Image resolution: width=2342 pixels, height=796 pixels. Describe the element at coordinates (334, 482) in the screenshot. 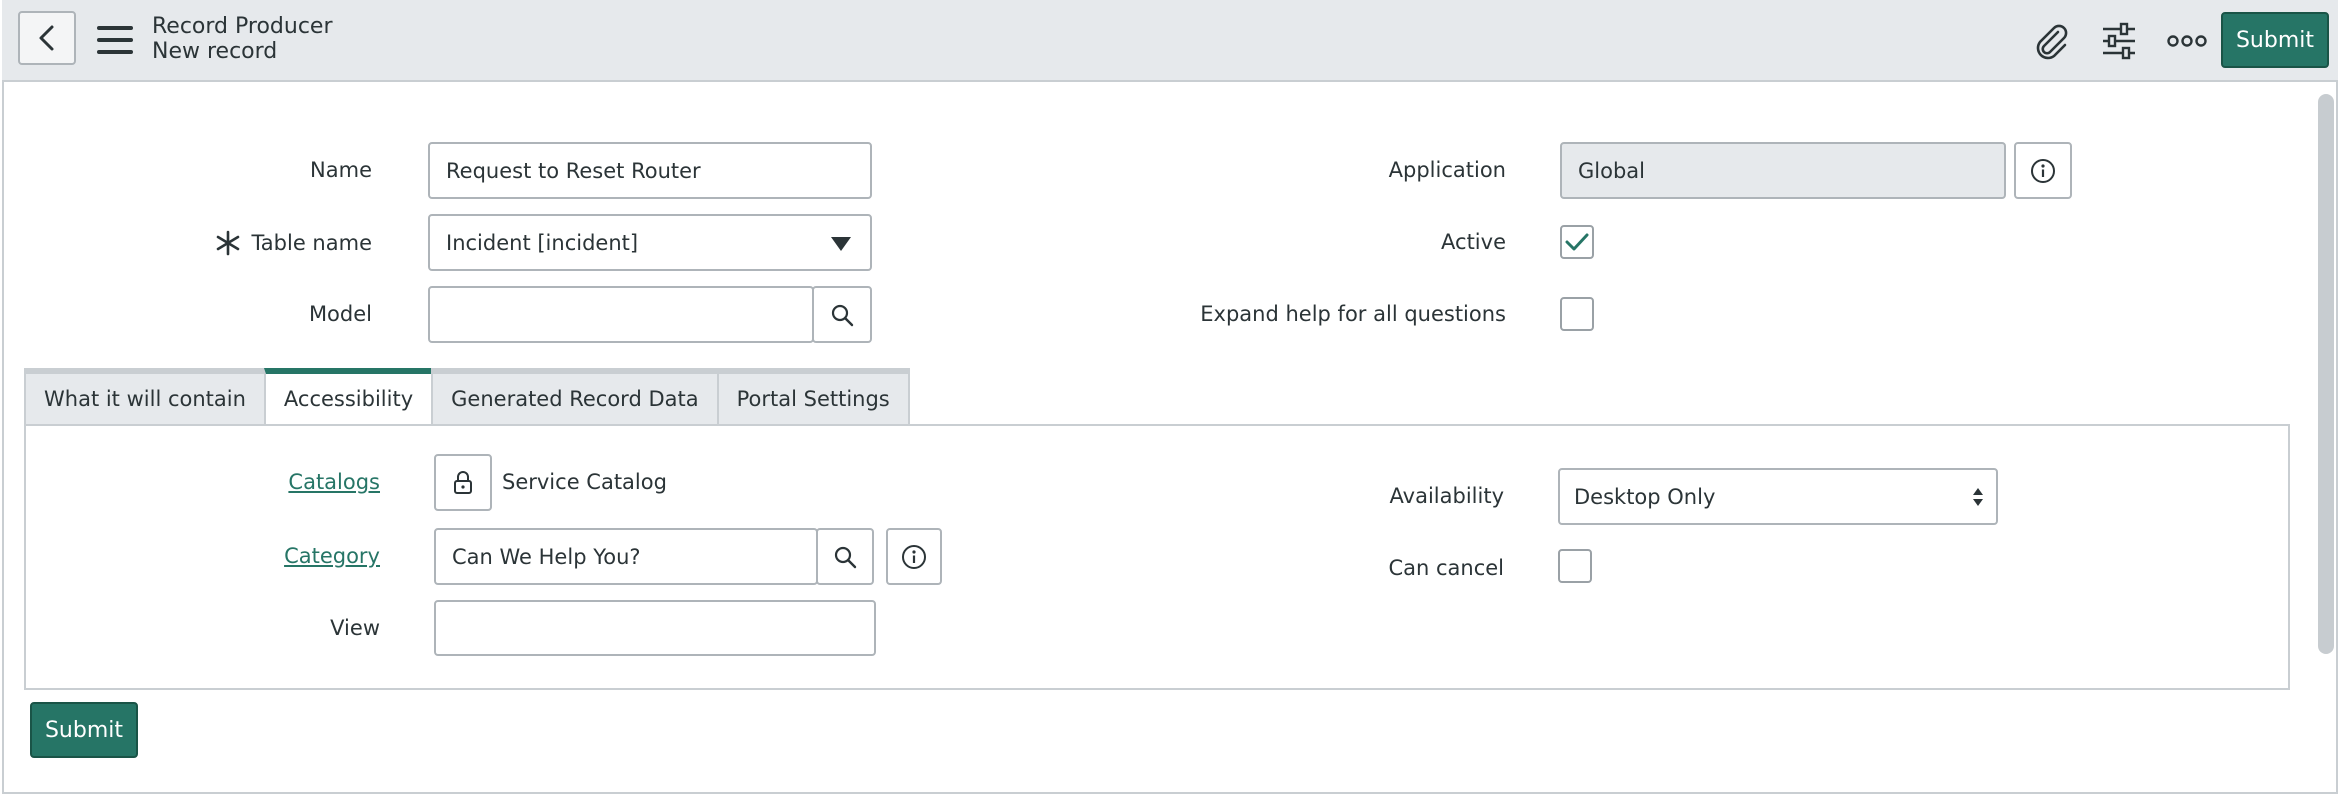

I see `catalogs-link: Catalogs` at that location.